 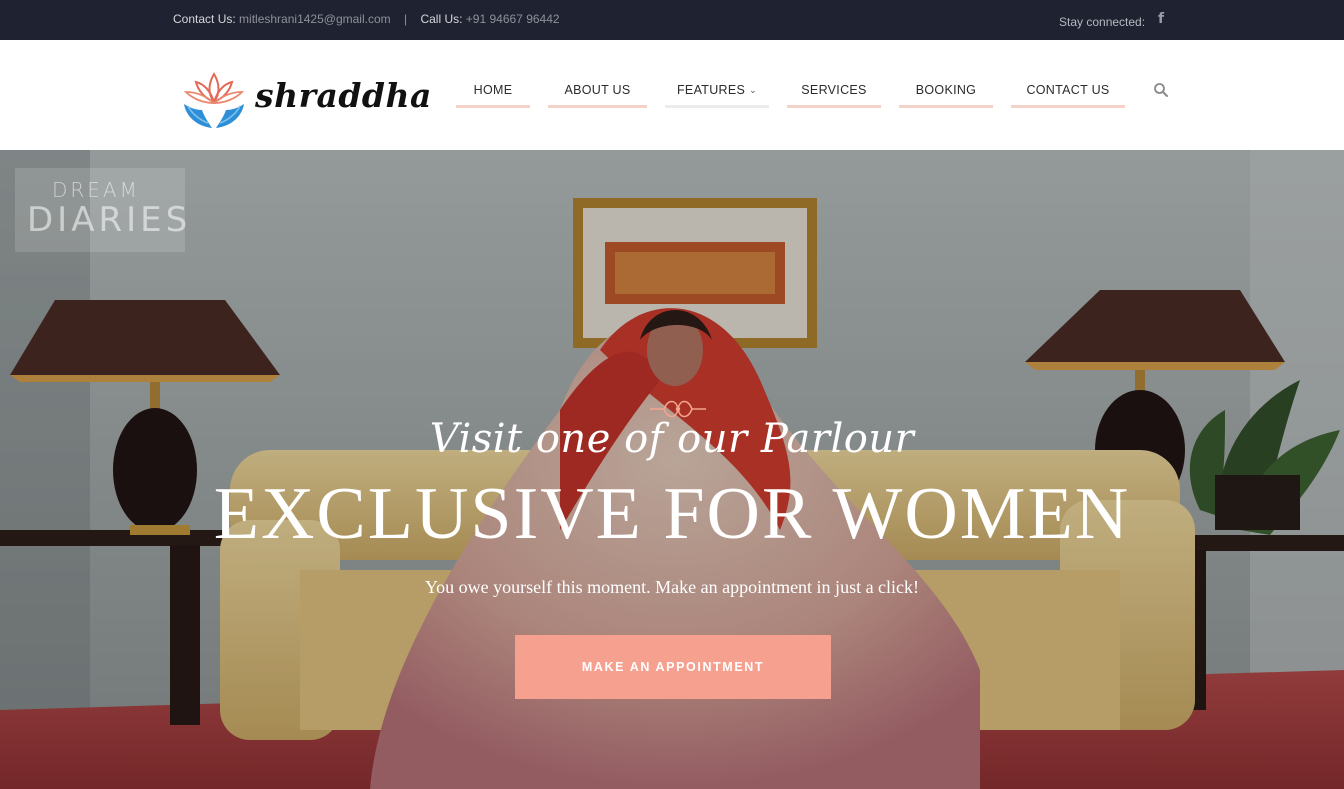 I want to click on watermark-line2: DIARIES, so click(x=109, y=220).